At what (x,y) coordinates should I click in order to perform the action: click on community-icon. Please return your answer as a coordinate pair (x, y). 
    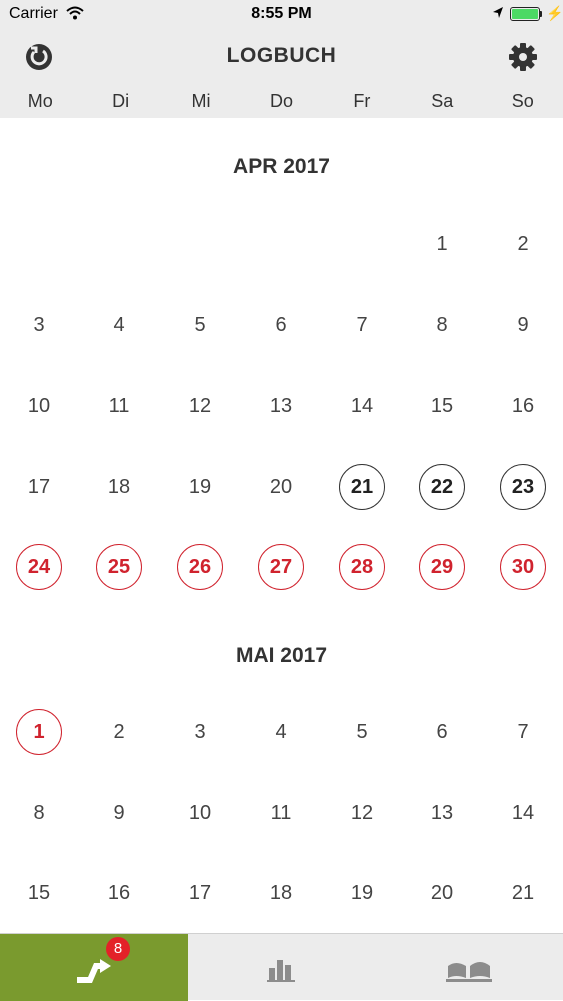
    Looking at the image, I should click on (469, 972).